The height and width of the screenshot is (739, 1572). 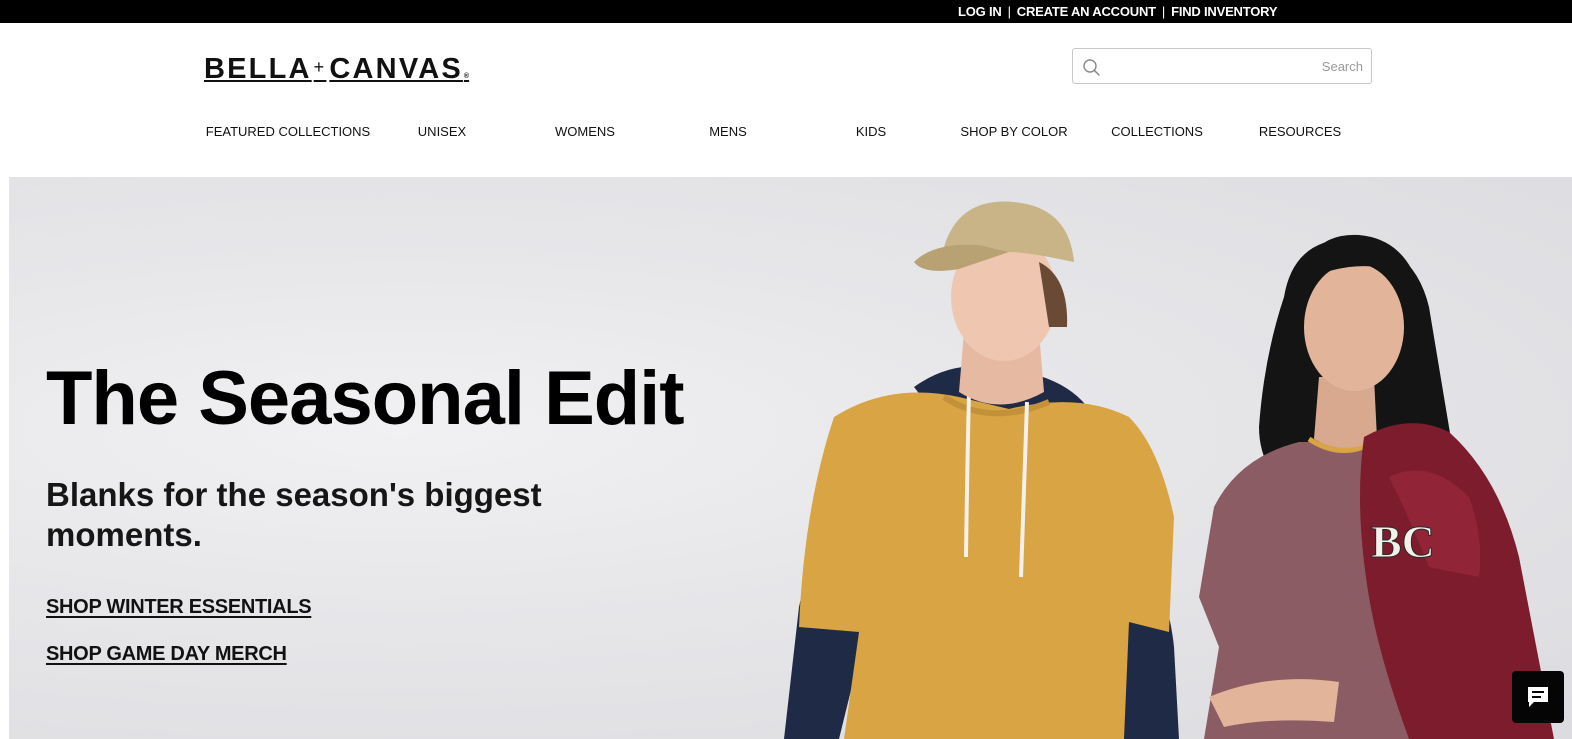 I want to click on nav-item-featured-collections: FEATURED COLLECTIONS, so click(x=288, y=132).